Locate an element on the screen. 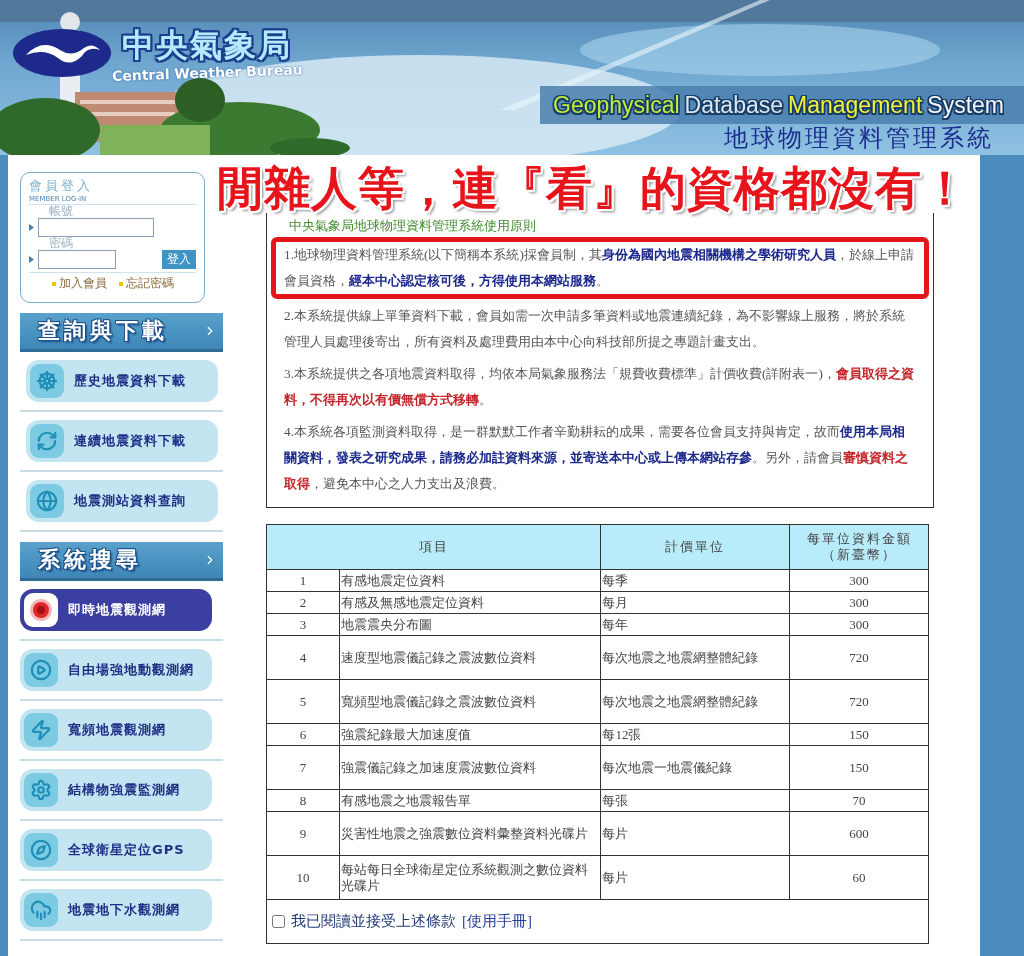 The width and height of the screenshot is (1024, 956). logo-icon is located at coordinates (62, 53).